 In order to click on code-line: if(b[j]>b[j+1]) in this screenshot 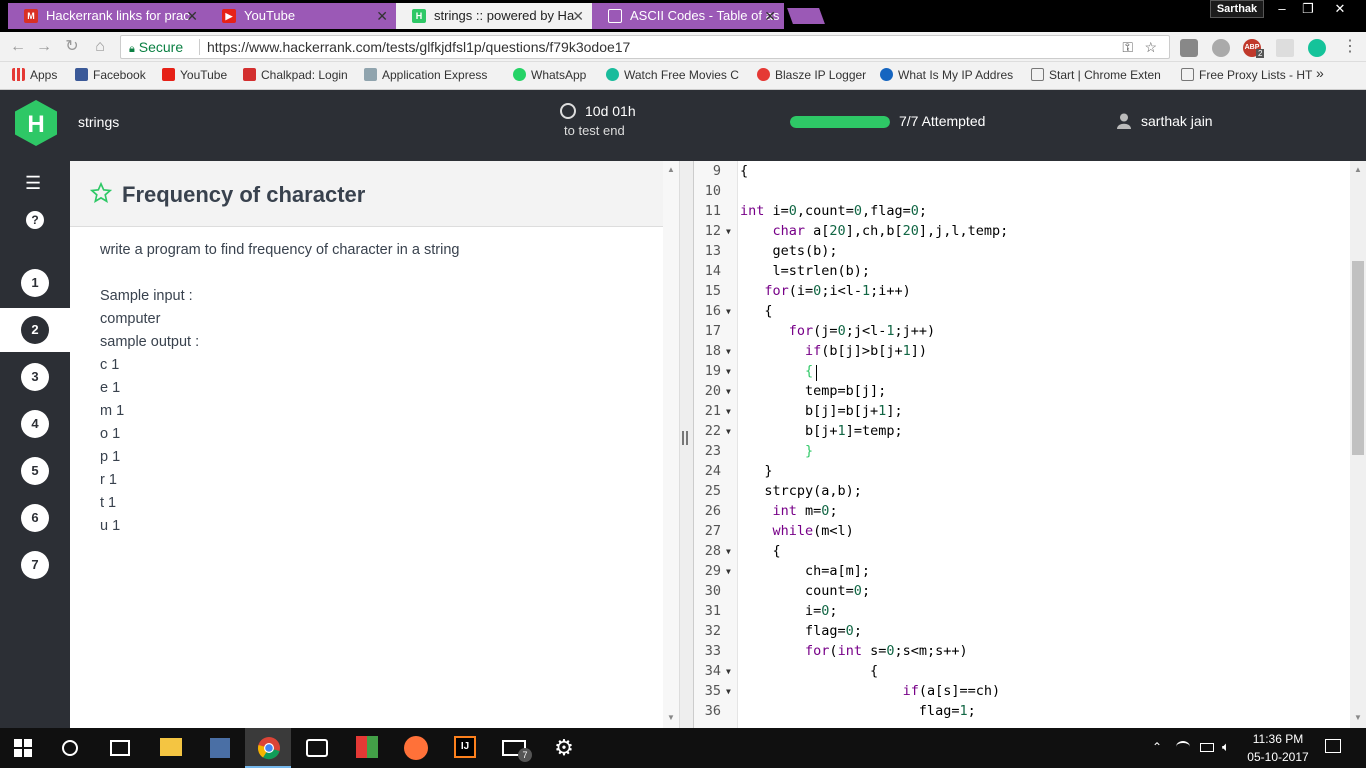, I will do `click(833, 351)`.